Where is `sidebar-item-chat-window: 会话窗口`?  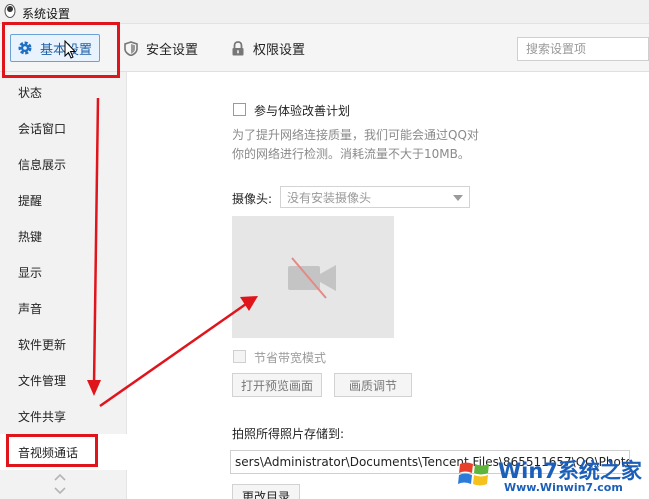 sidebar-item-chat-window: 会话窗口 is located at coordinates (63, 128).